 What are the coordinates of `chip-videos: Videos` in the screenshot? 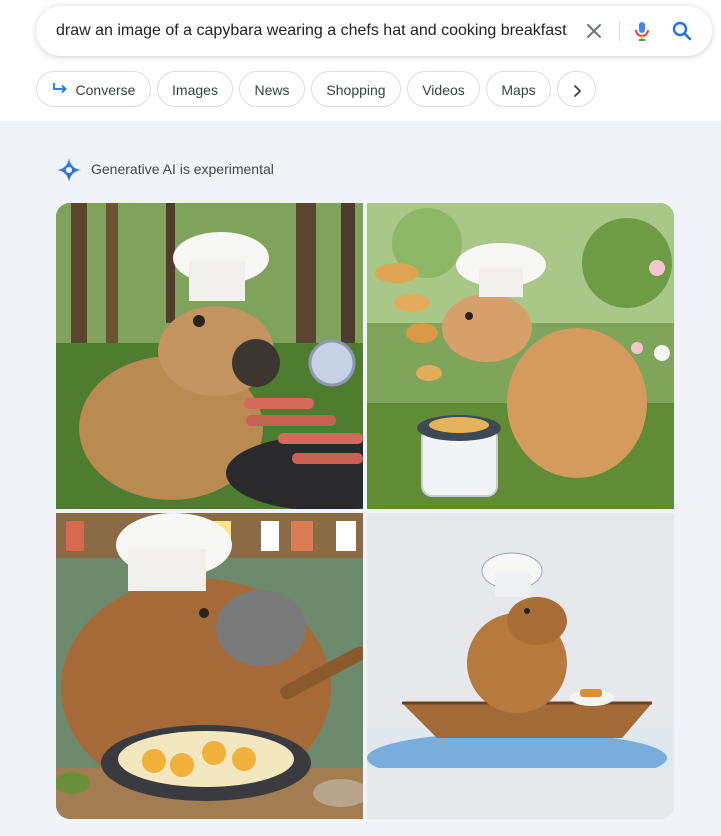 It's located at (443, 89).